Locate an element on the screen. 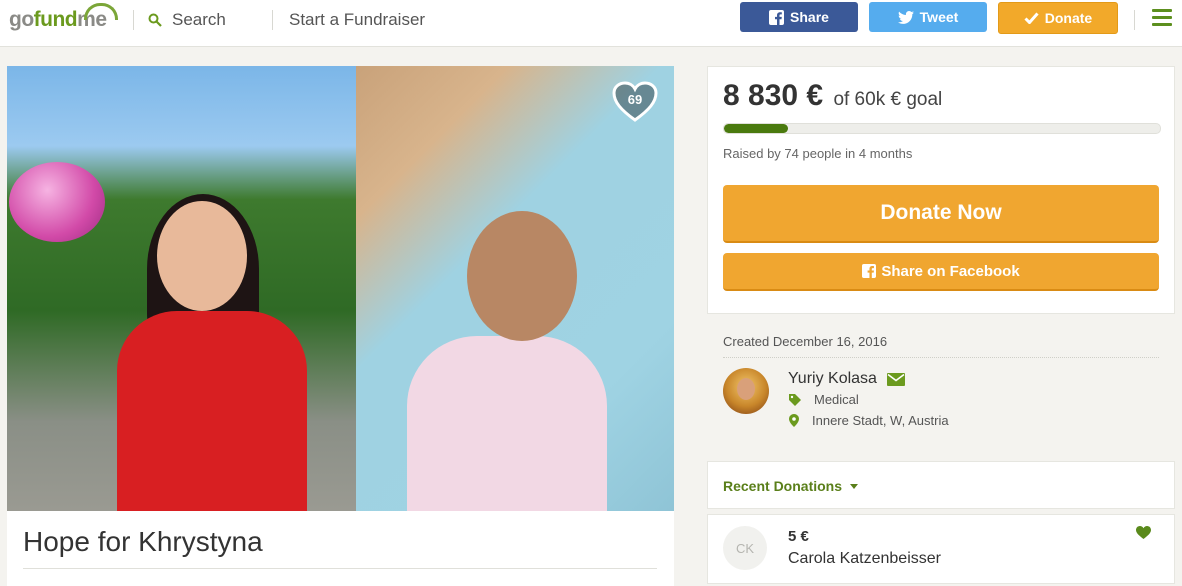  tweet-button-label: Tweet is located at coordinates (939, 17).